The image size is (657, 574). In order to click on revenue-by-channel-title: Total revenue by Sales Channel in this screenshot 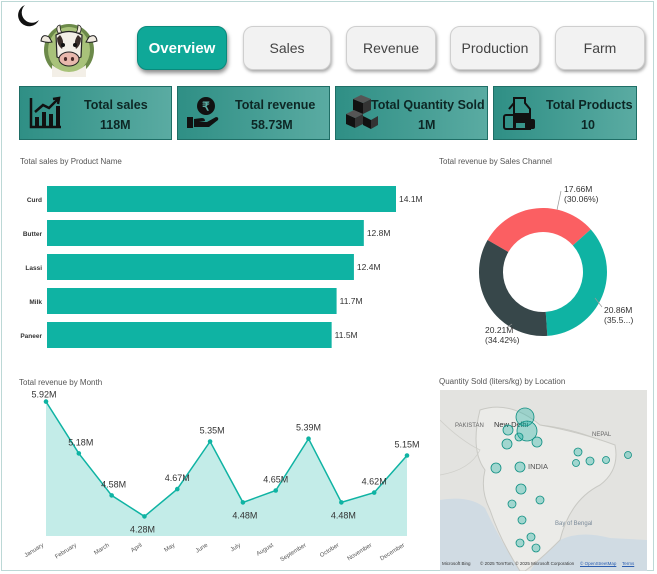, I will do `click(495, 161)`.